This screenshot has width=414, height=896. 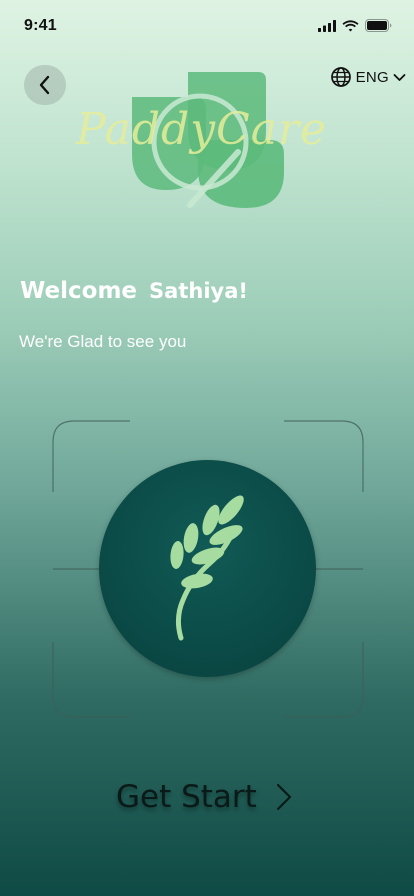 What do you see at coordinates (372, 77) in the screenshot?
I see `language-label: ENG` at bounding box center [372, 77].